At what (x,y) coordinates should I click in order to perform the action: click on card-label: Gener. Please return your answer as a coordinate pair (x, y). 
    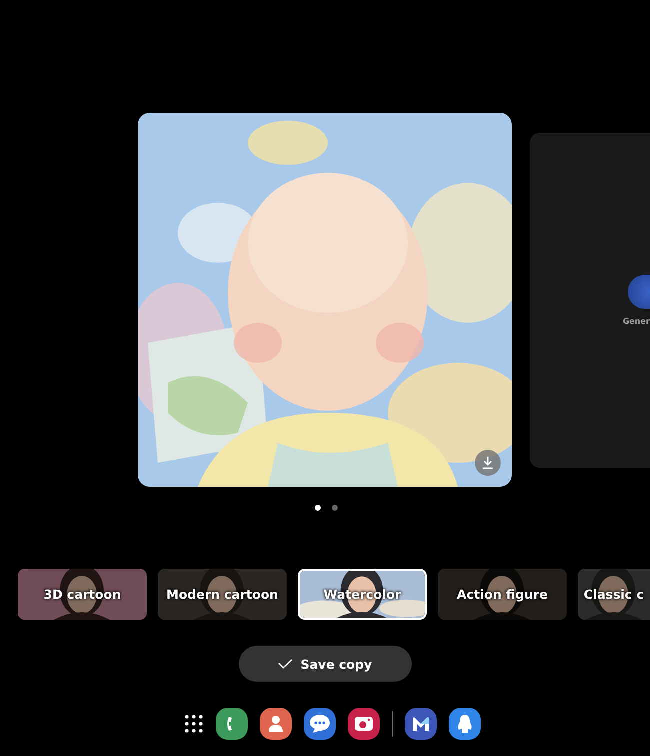
    Looking at the image, I should click on (636, 321).